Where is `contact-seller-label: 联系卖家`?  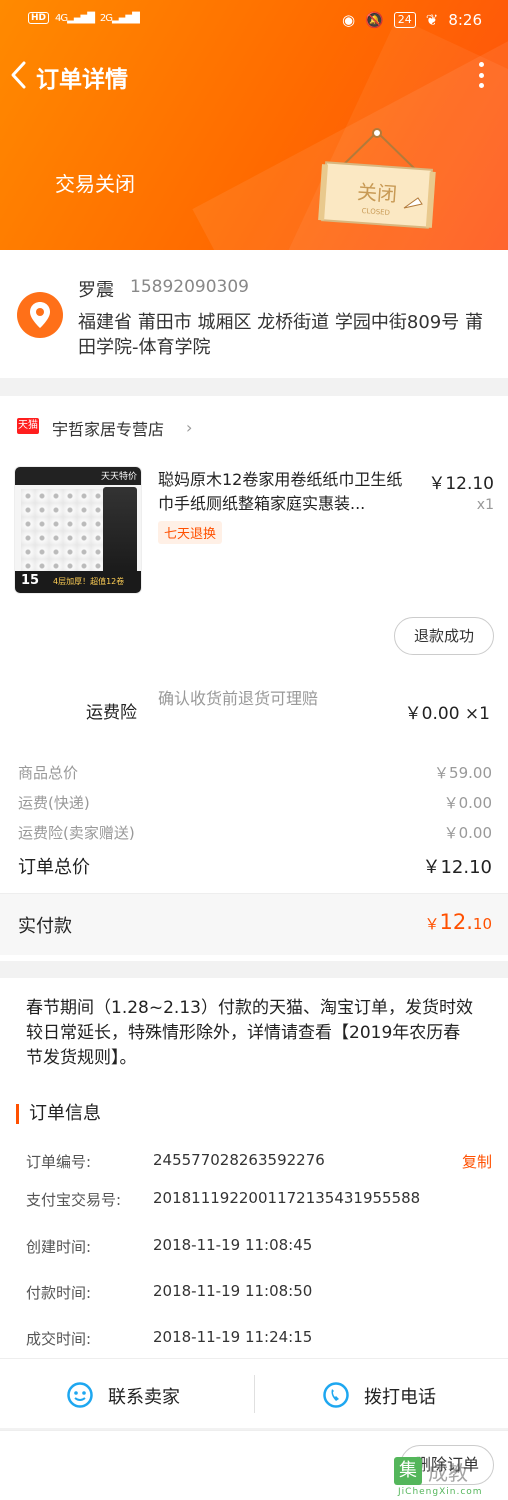 contact-seller-label: 联系卖家 is located at coordinates (144, 1397).